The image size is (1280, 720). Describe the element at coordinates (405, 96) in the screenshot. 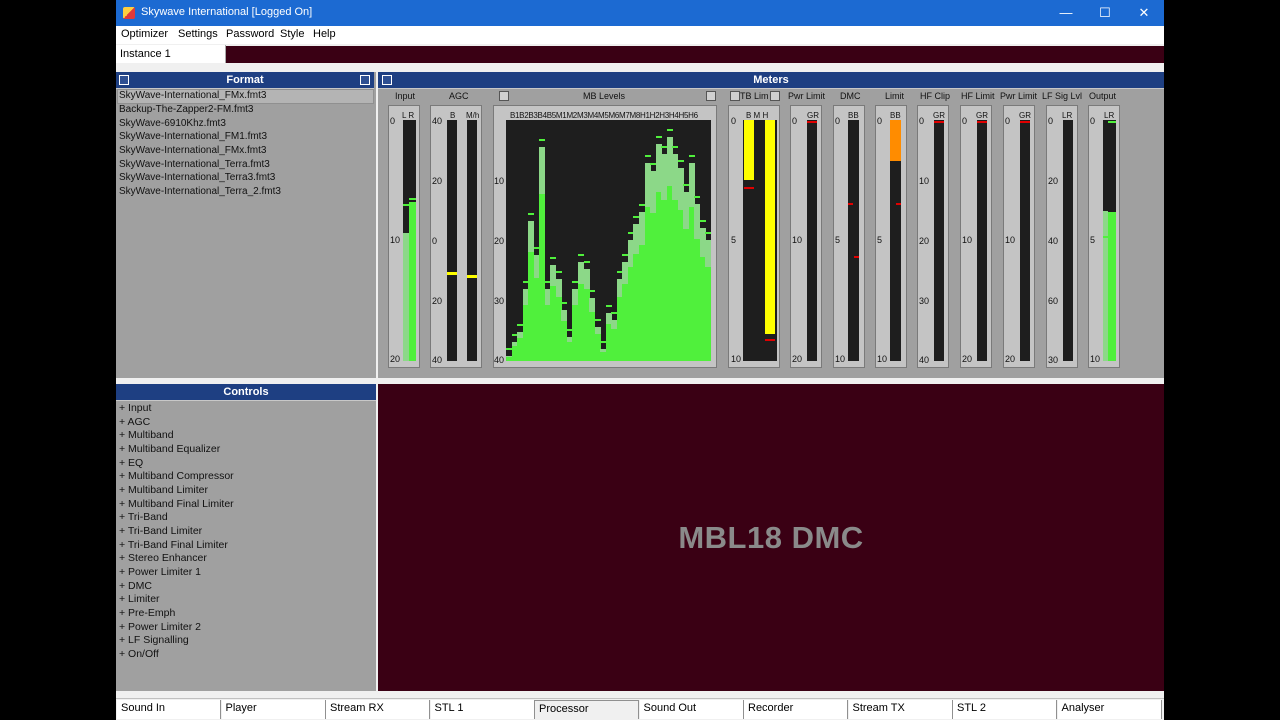

I see `input-meter-label: Input` at that location.